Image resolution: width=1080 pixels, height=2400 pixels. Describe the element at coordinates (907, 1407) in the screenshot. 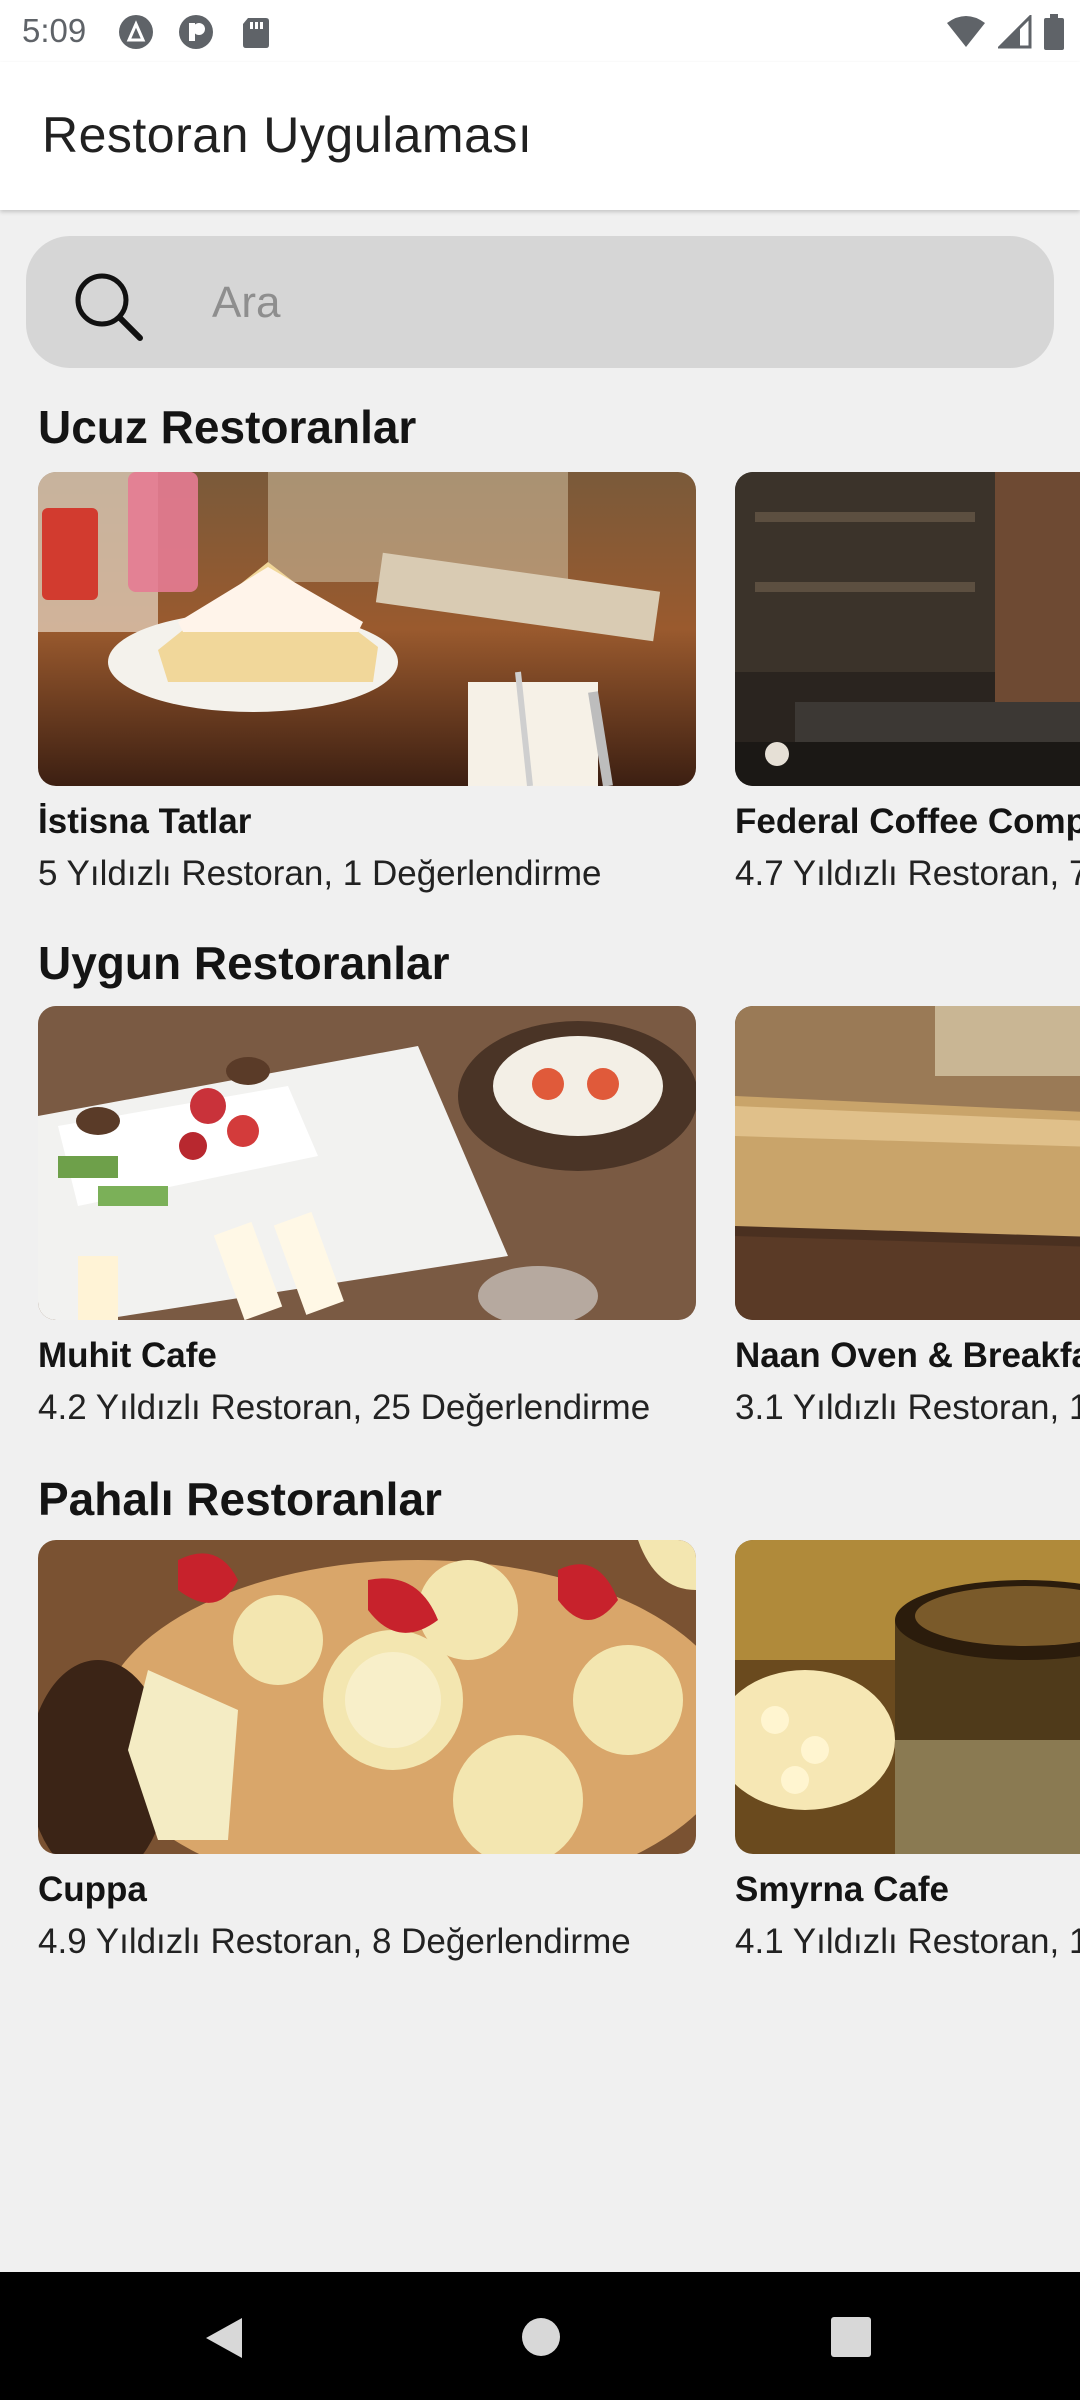

I see `restaurant-rating: 3.1 Yıldızlı Restoran, 1 Değerlendirme` at that location.